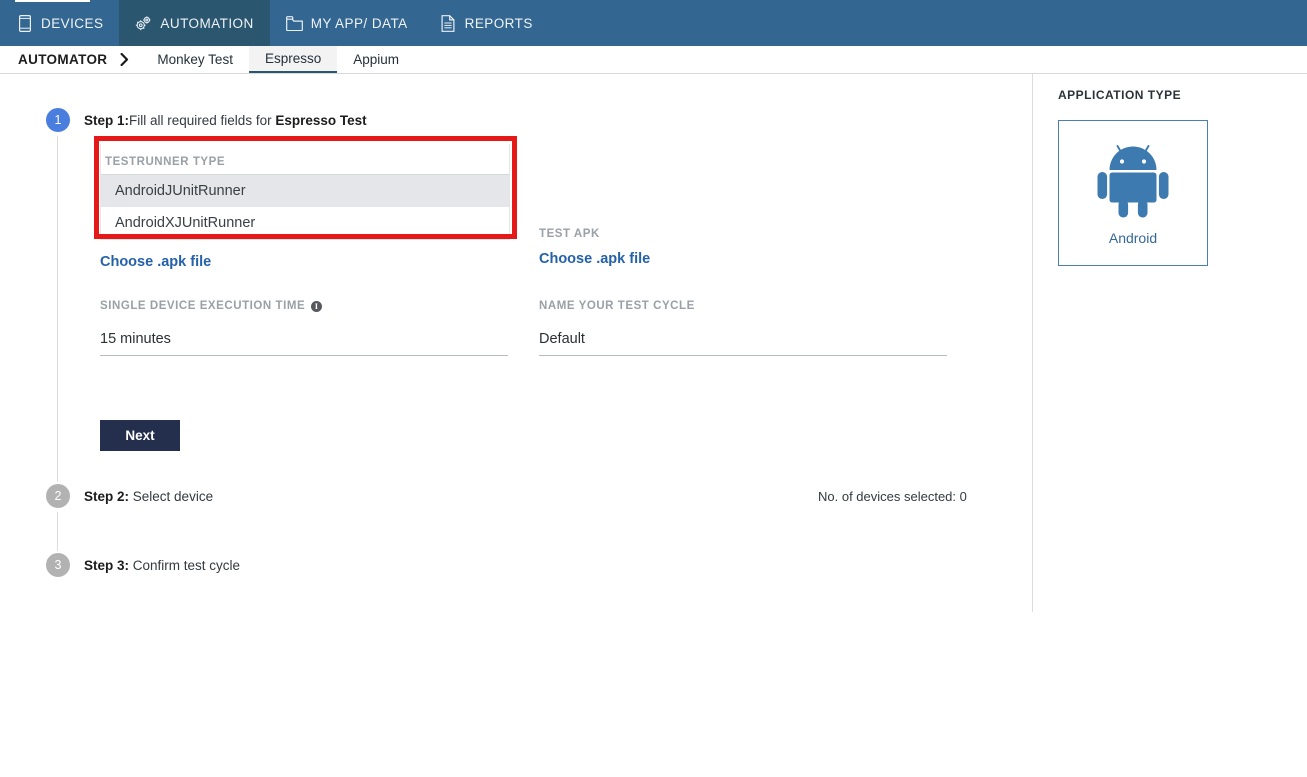 The height and width of the screenshot is (777, 1307). Describe the element at coordinates (743, 328) in the screenshot. I see `test-cycle-name-field: NAME YOUR TEST CYCLE Default` at that location.